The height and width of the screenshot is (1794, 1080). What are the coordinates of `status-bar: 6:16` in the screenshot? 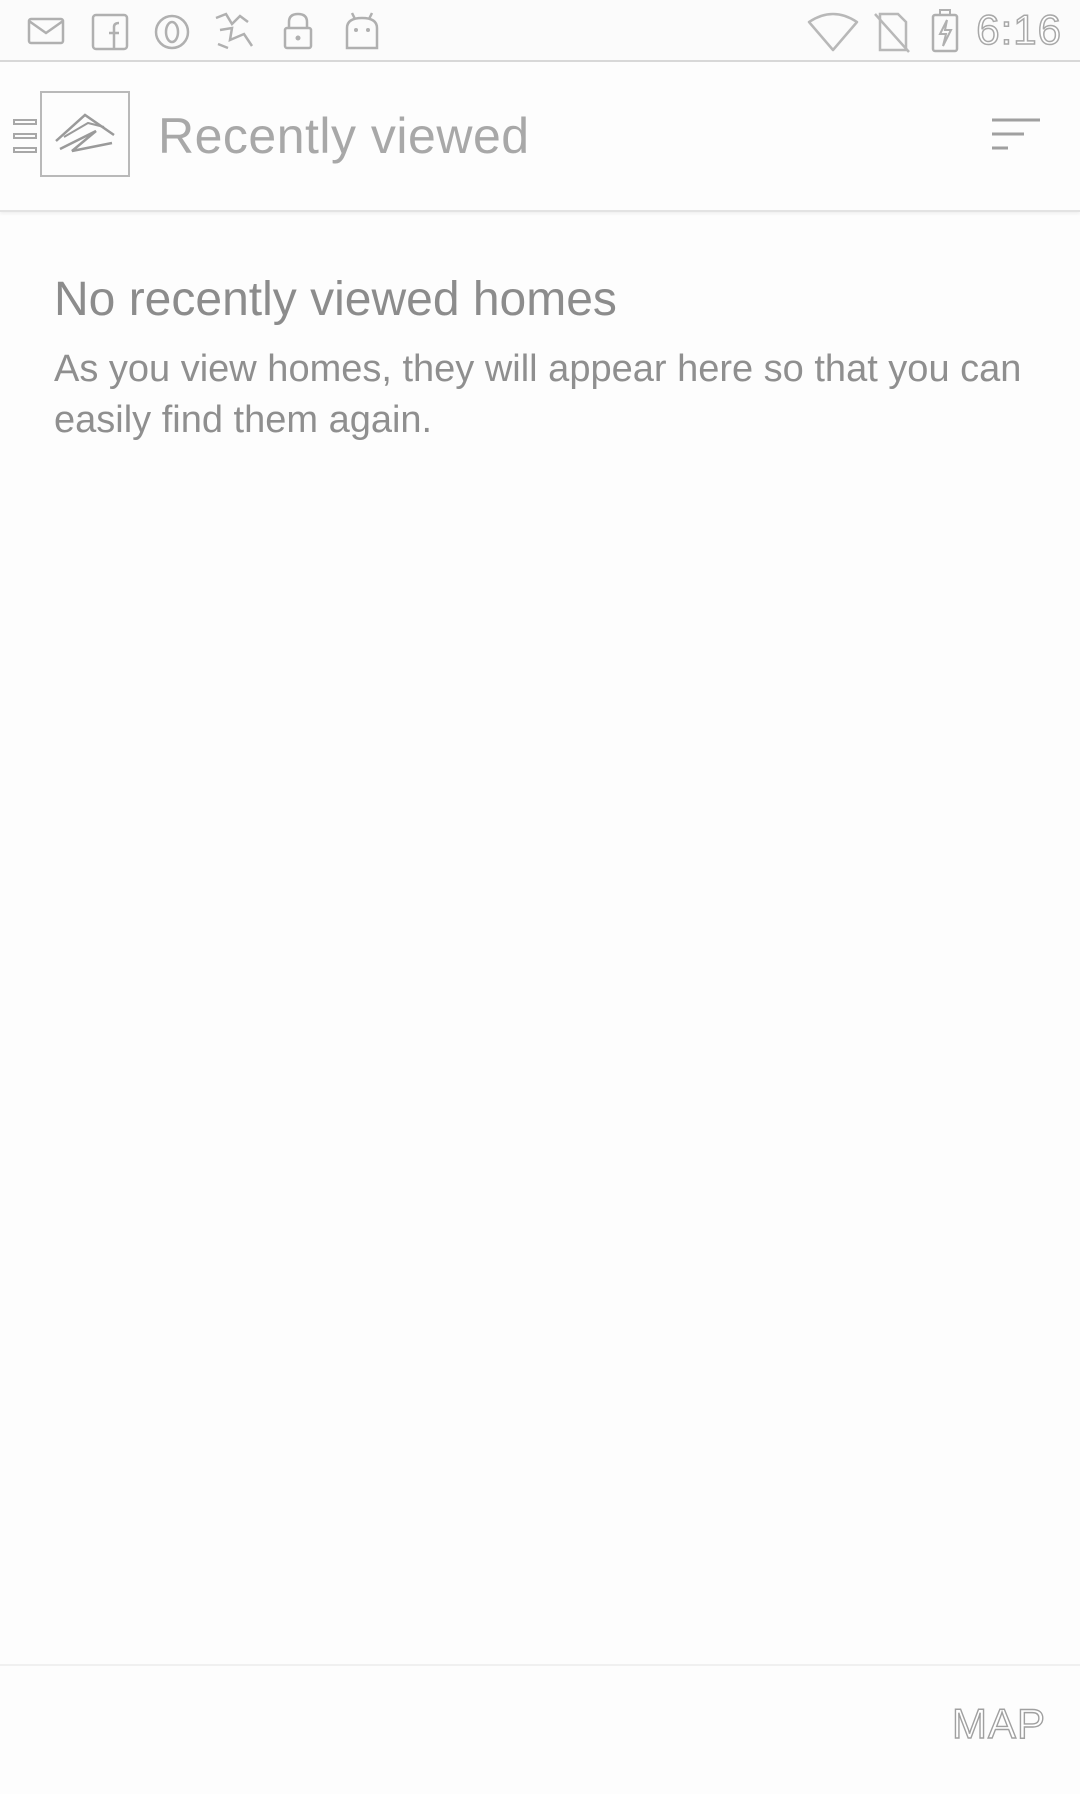 It's located at (540, 31).